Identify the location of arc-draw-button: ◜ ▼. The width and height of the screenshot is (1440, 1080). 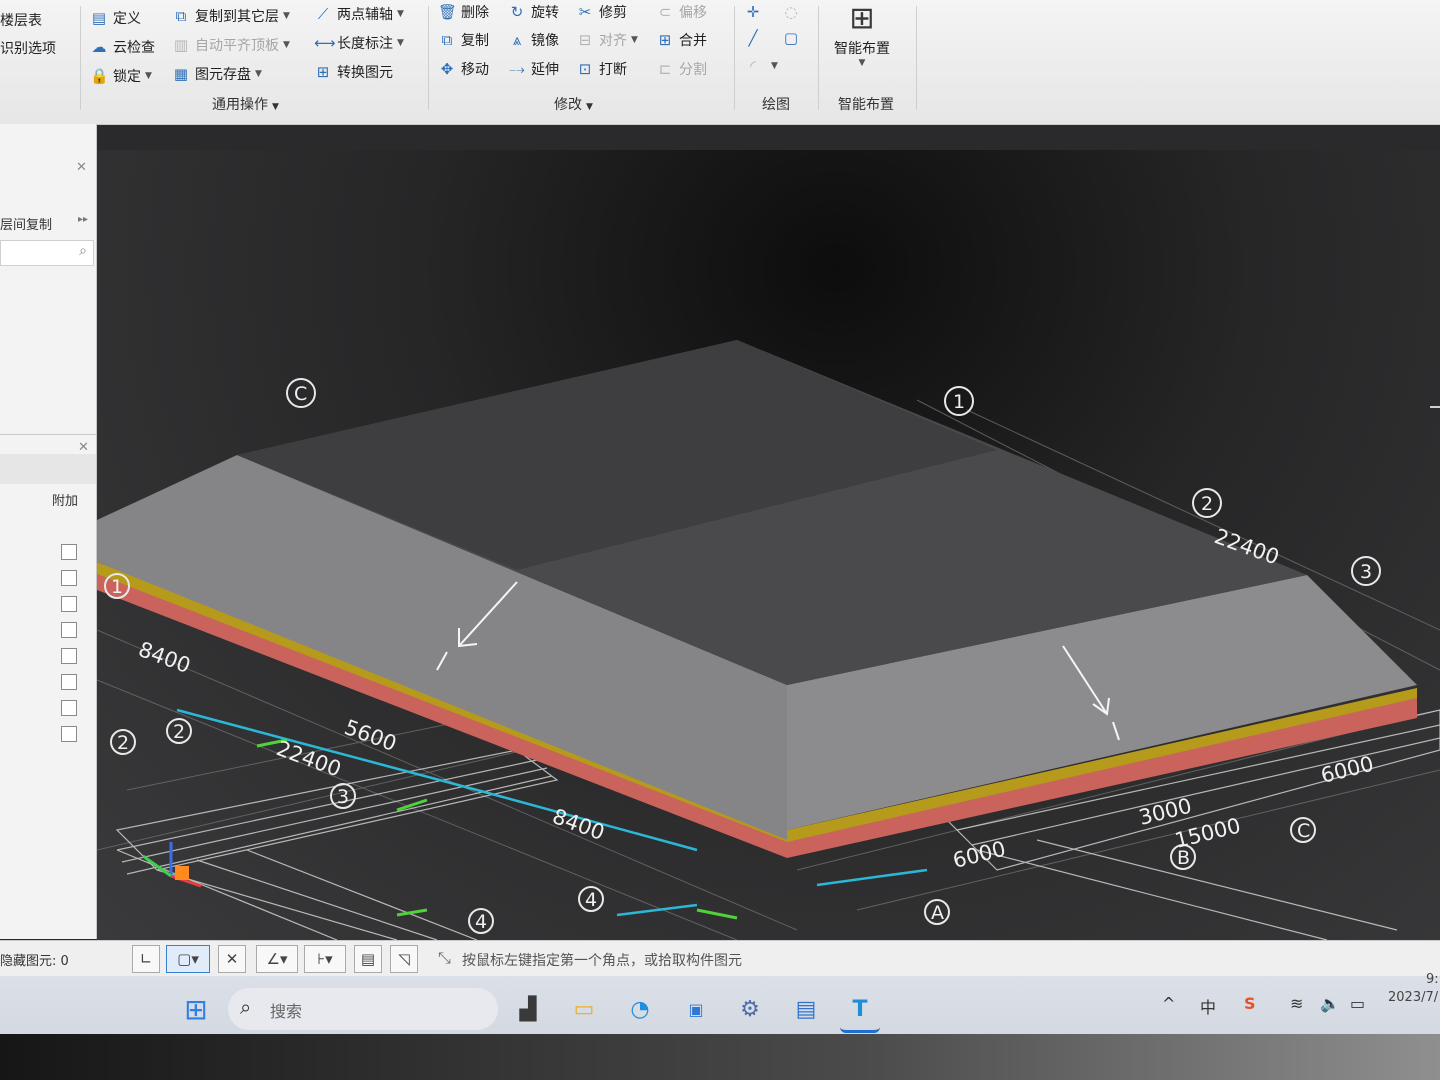
(761, 66).